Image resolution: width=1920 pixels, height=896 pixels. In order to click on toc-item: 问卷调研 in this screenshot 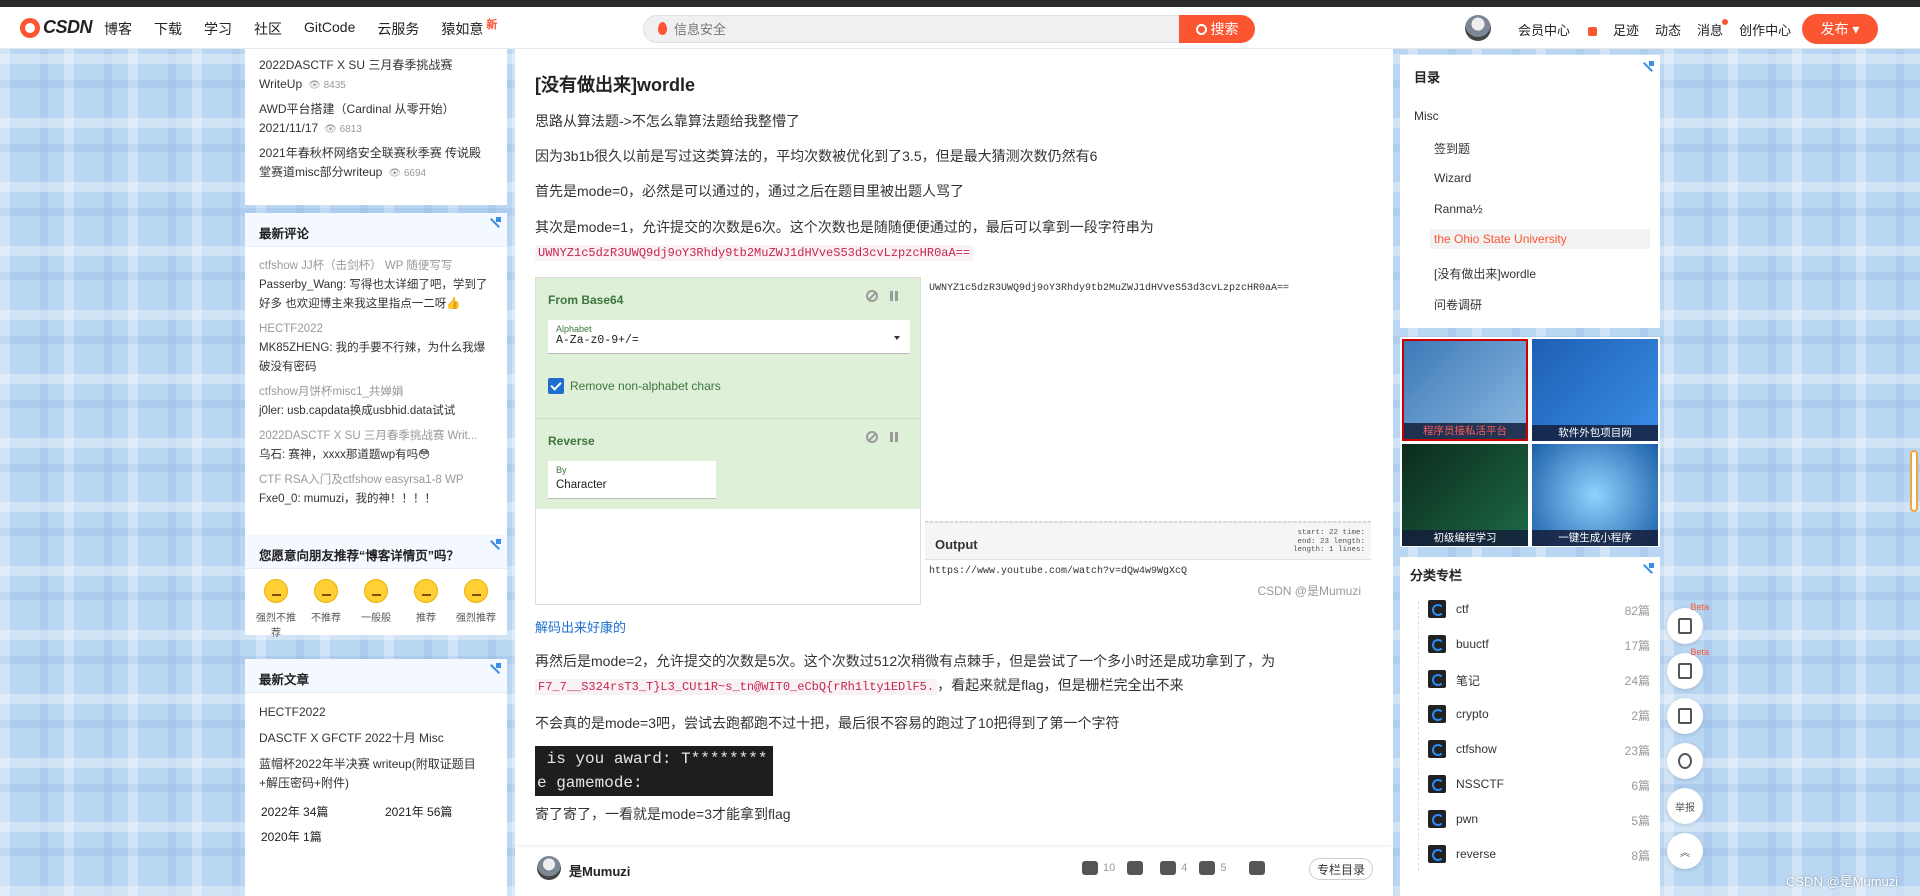, I will do `click(1544, 304)`.